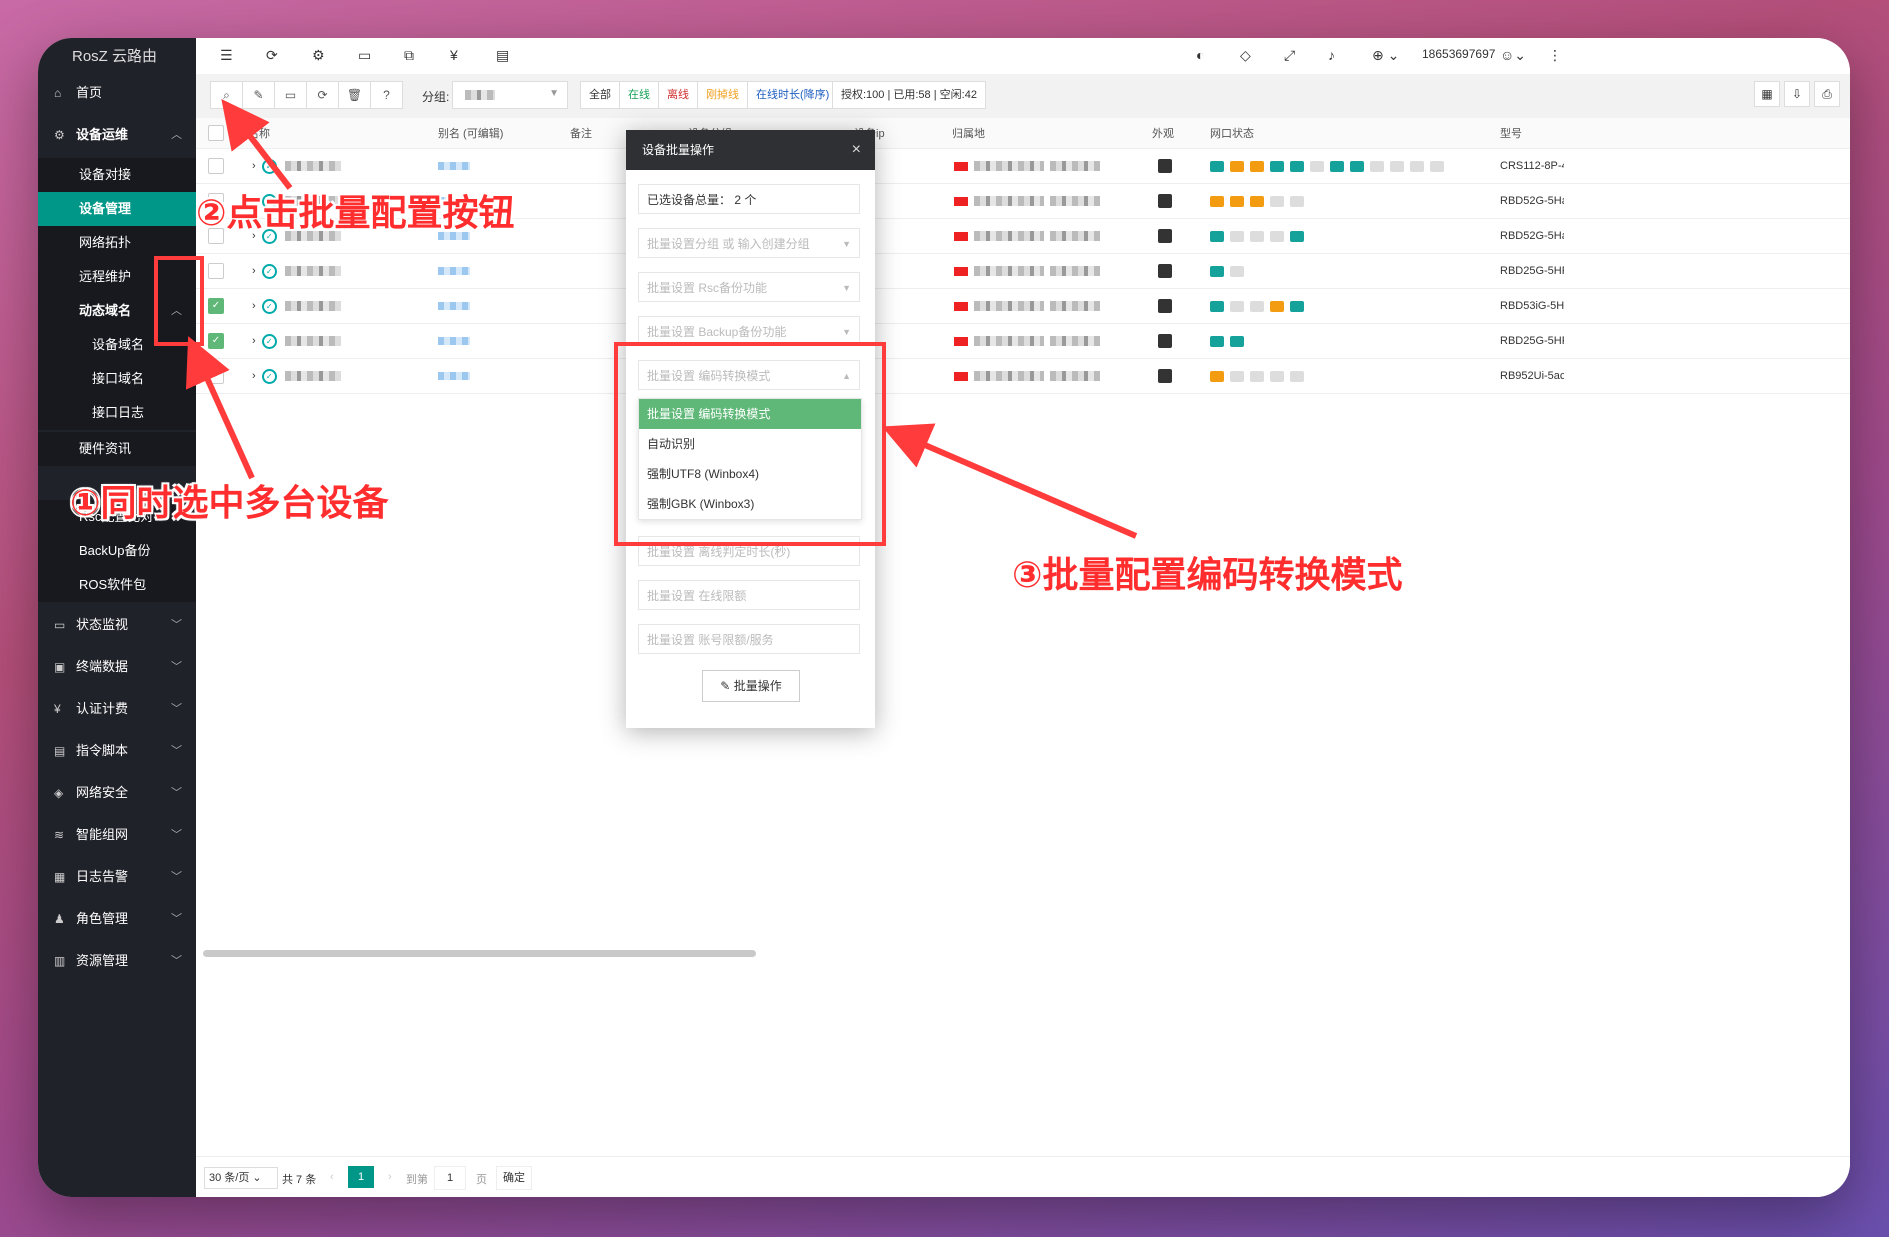 The image size is (1889, 1237). What do you see at coordinates (1207, 574) in the screenshot?
I see `annotation-step3: ③批量配置编码转换模式` at bounding box center [1207, 574].